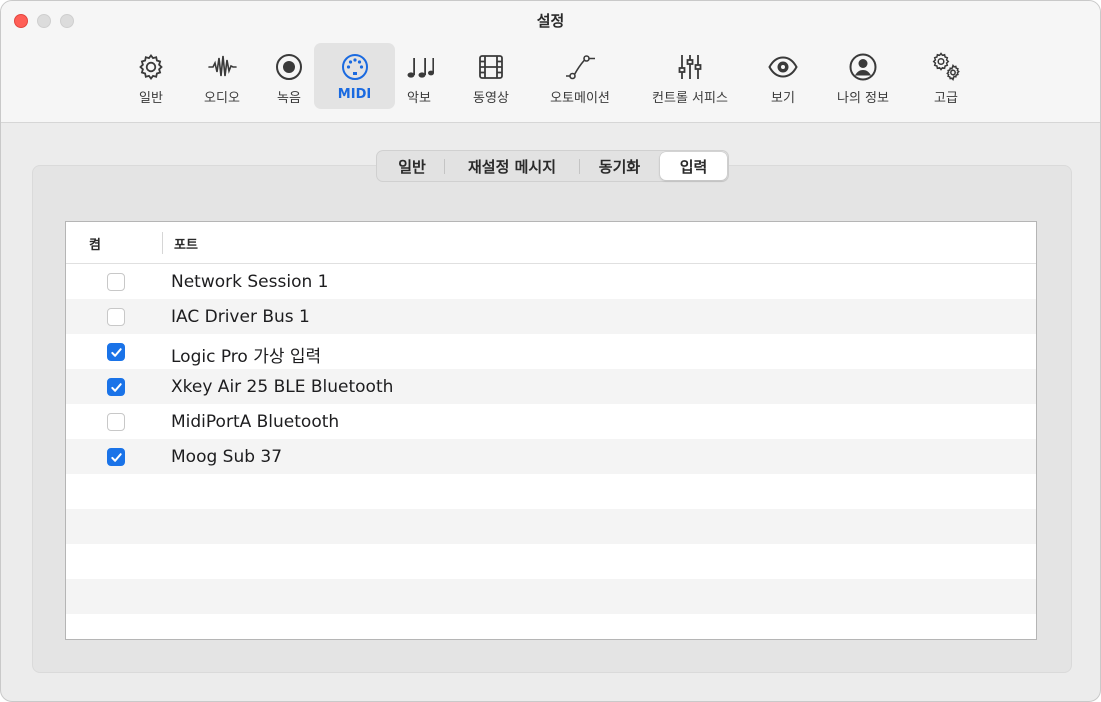  I want to click on tab-general: 일반, so click(412, 166).